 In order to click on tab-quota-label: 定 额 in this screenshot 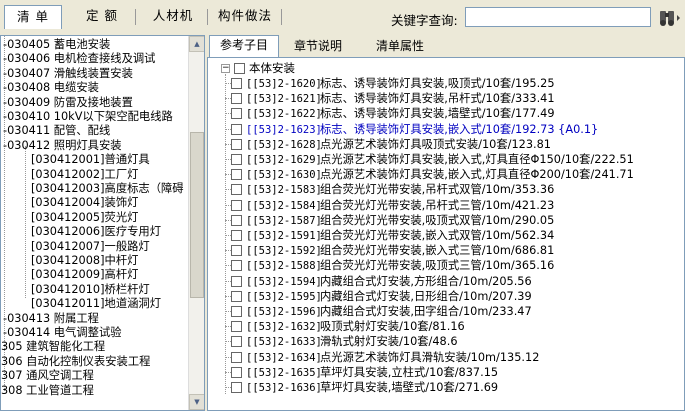, I will do `click(102, 15)`.